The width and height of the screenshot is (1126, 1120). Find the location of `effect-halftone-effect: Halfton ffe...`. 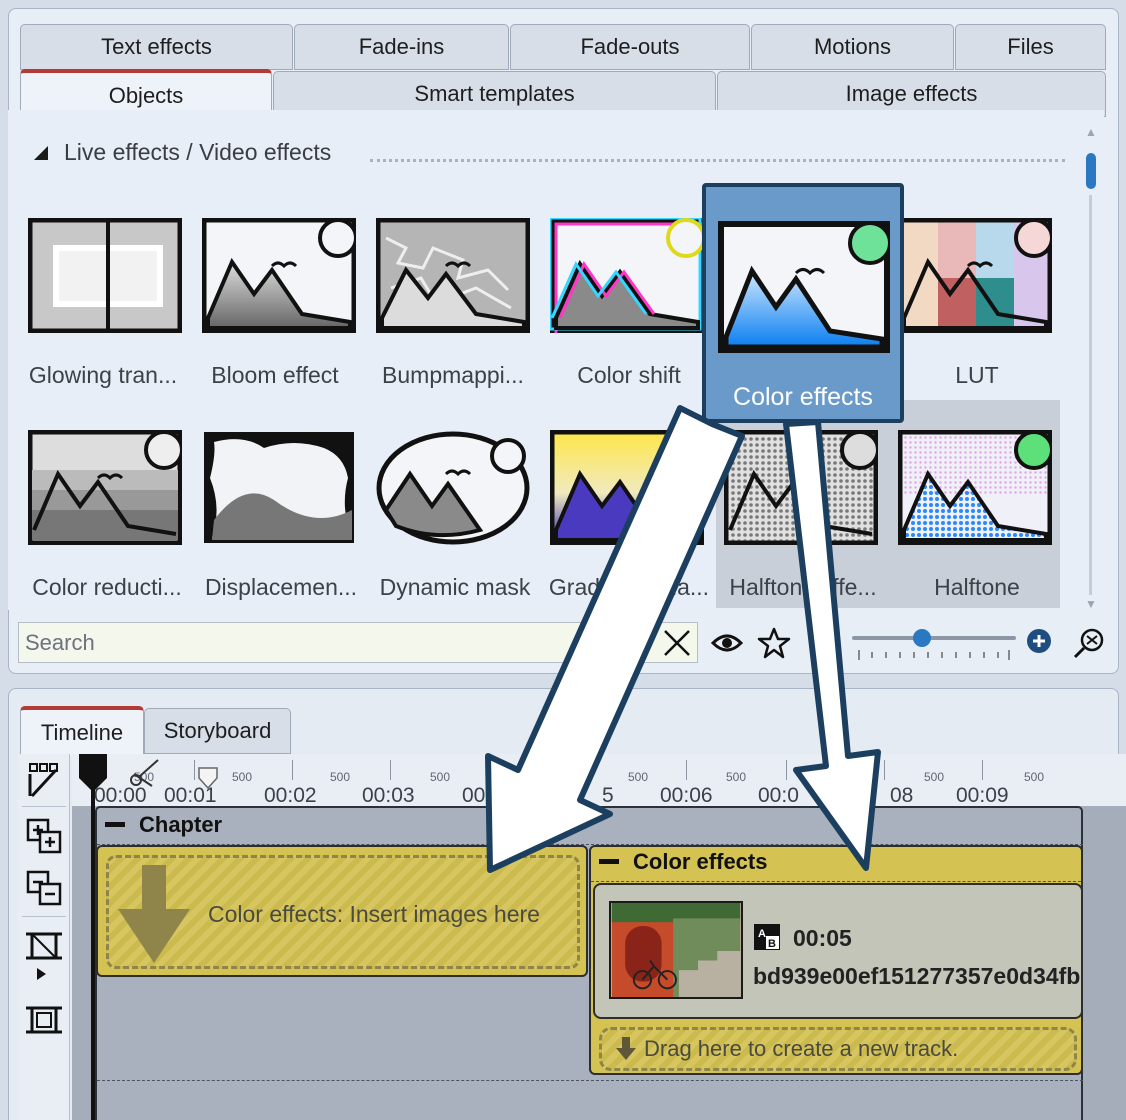

effect-halftone-effect: Halfton ffe... is located at coordinates (797, 520).